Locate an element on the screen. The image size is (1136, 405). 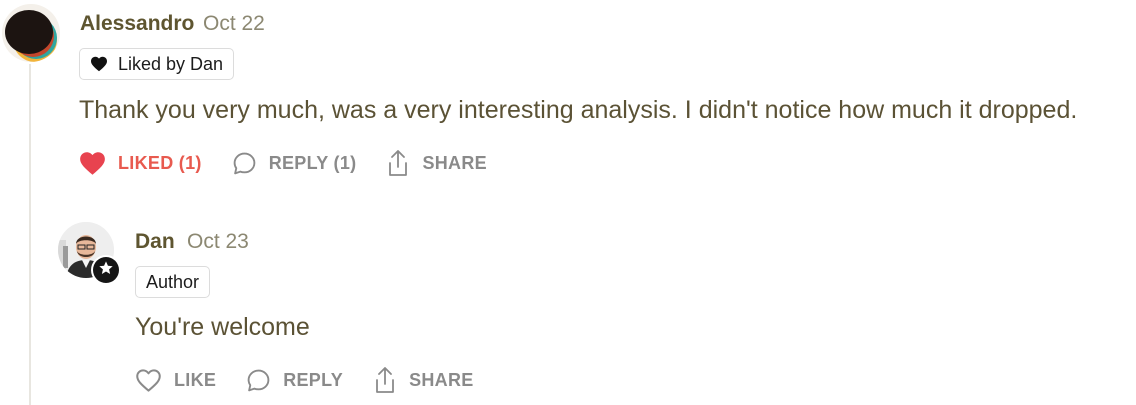
reply-actions: LIKE REPLY SHARE is located at coordinates (304, 380).